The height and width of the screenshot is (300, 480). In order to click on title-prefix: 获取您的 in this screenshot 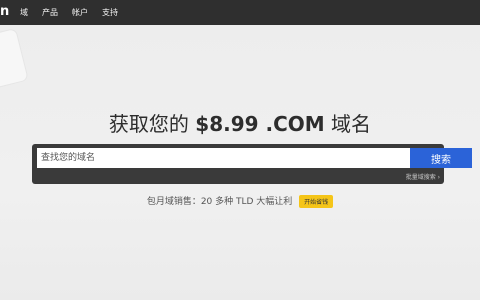, I will do `click(152, 124)`.